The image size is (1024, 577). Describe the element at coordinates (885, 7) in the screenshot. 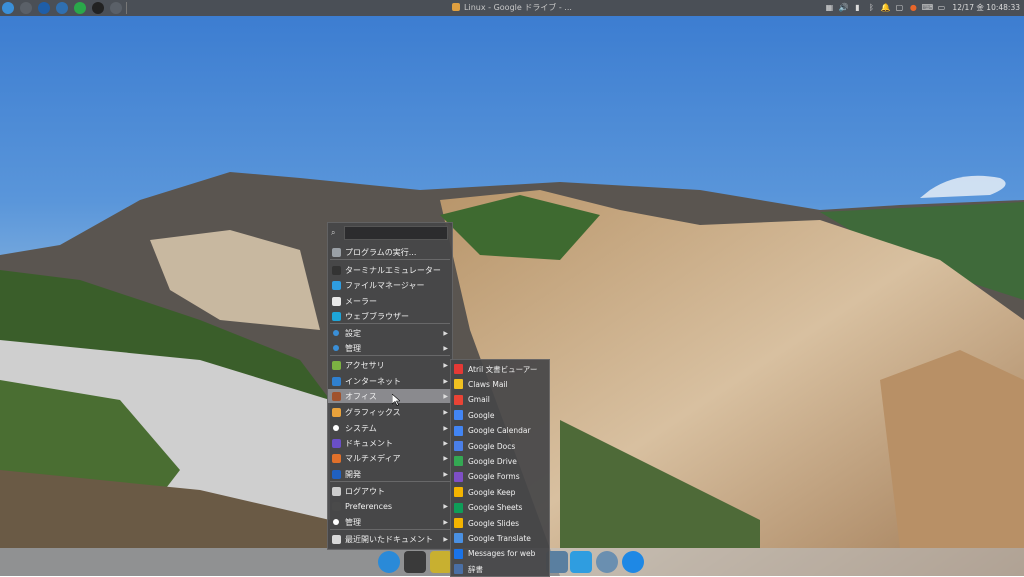

I see `notification-icon: 🔔` at that location.